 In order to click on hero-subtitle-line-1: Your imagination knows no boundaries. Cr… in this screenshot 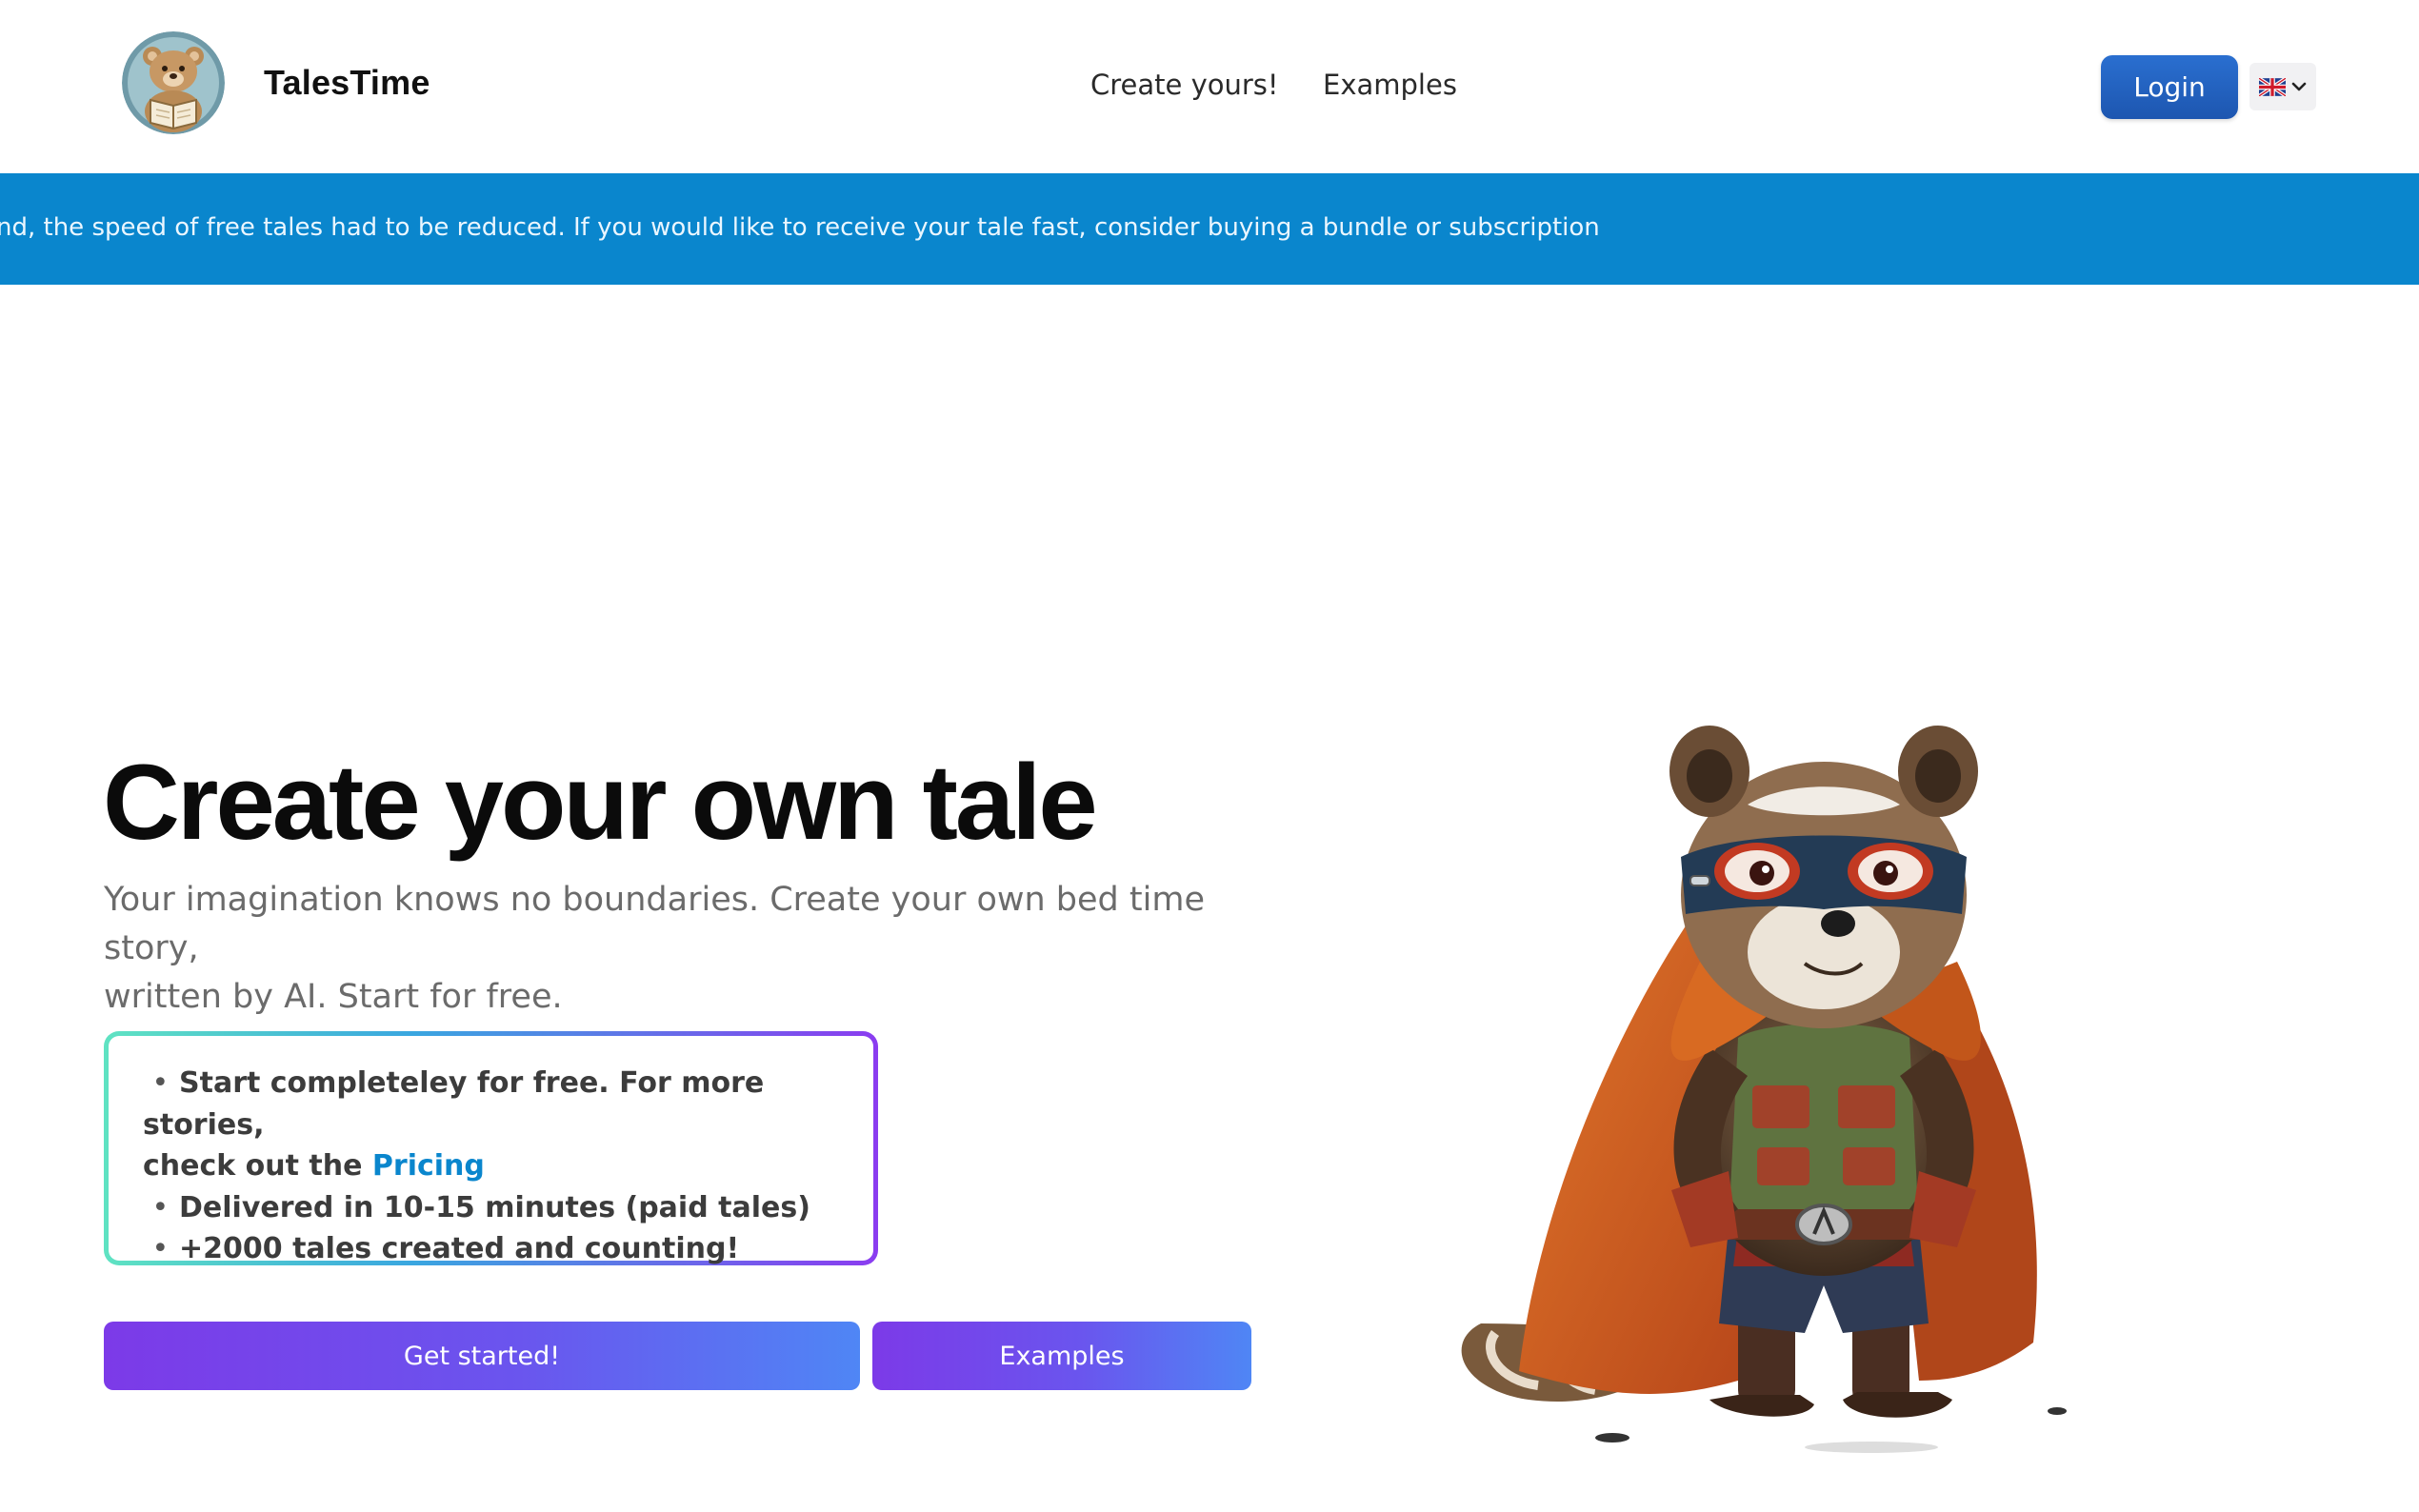, I will do `click(654, 924)`.